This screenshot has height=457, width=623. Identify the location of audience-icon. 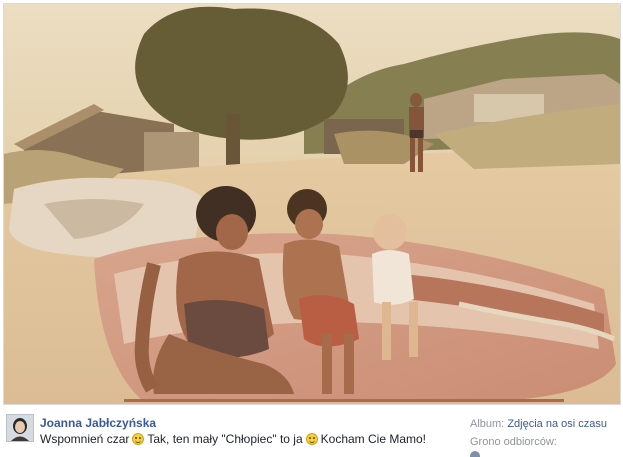
(475, 454).